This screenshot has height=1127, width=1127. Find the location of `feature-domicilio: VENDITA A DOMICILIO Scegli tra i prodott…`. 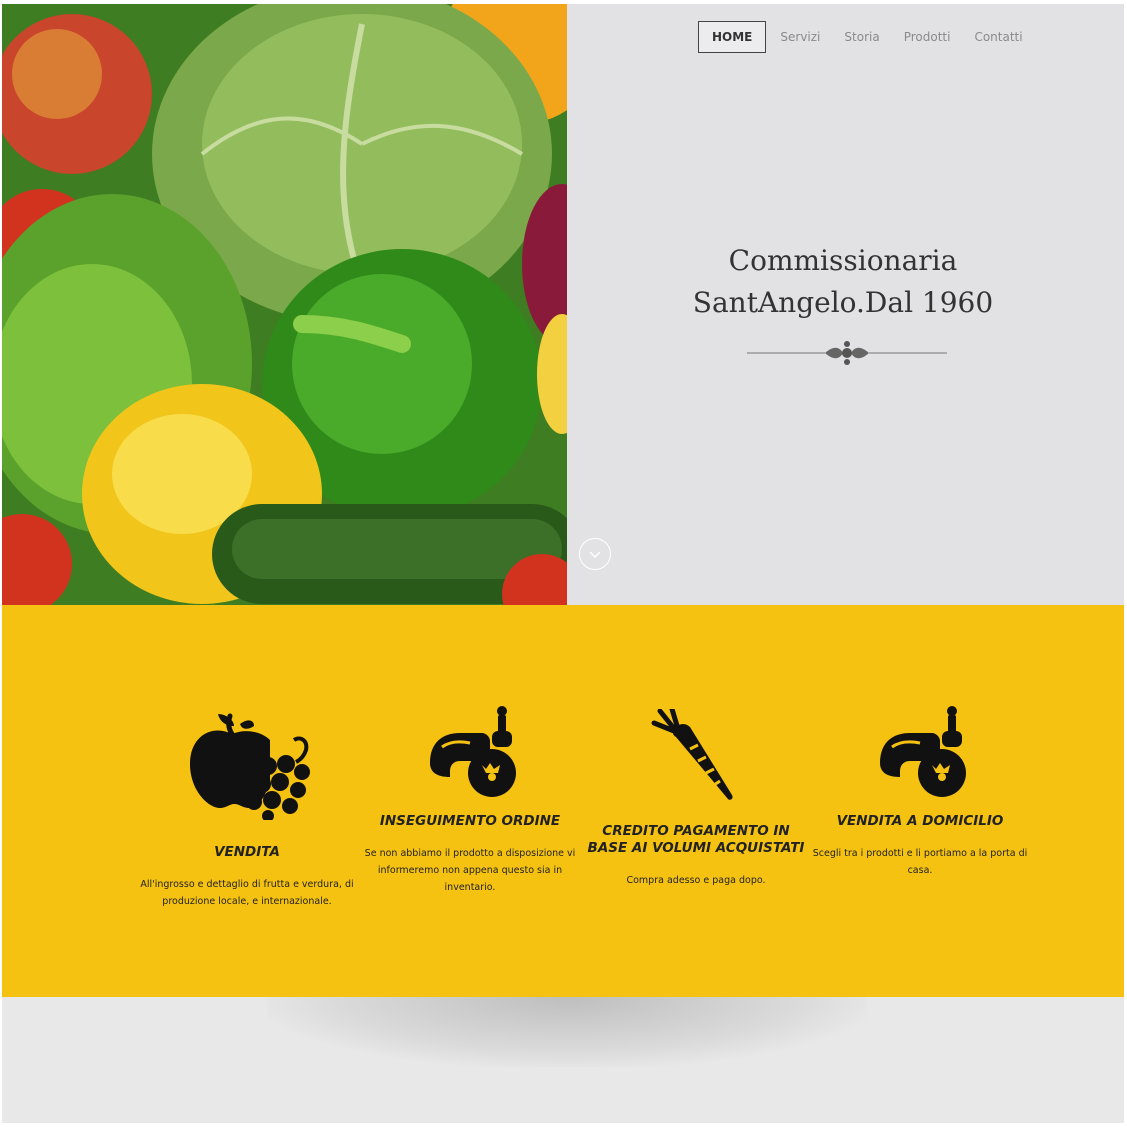

feature-domicilio: VENDITA A DOMICILIO Scegli tra i prodott… is located at coordinates (920, 791).